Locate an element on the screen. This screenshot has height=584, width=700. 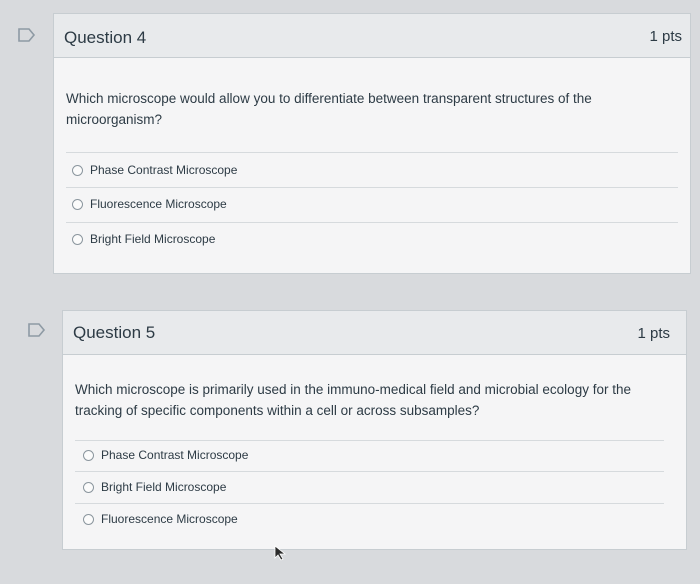
question-5-title: Question 5 is located at coordinates (114, 332).